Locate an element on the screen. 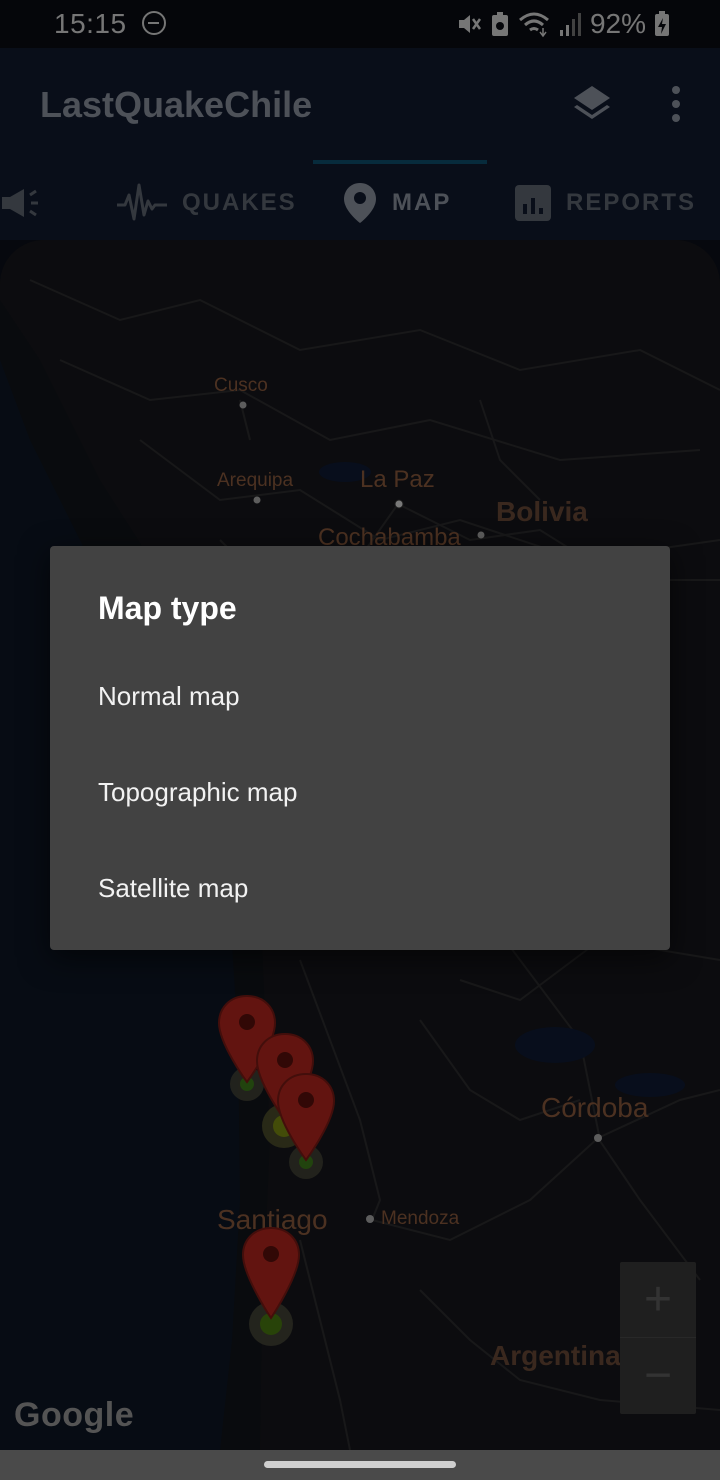 Image resolution: width=720 pixels, height=1480 pixels. tab-bar: QUAKES MAP REPORTS is located at coordinates (360, 200).